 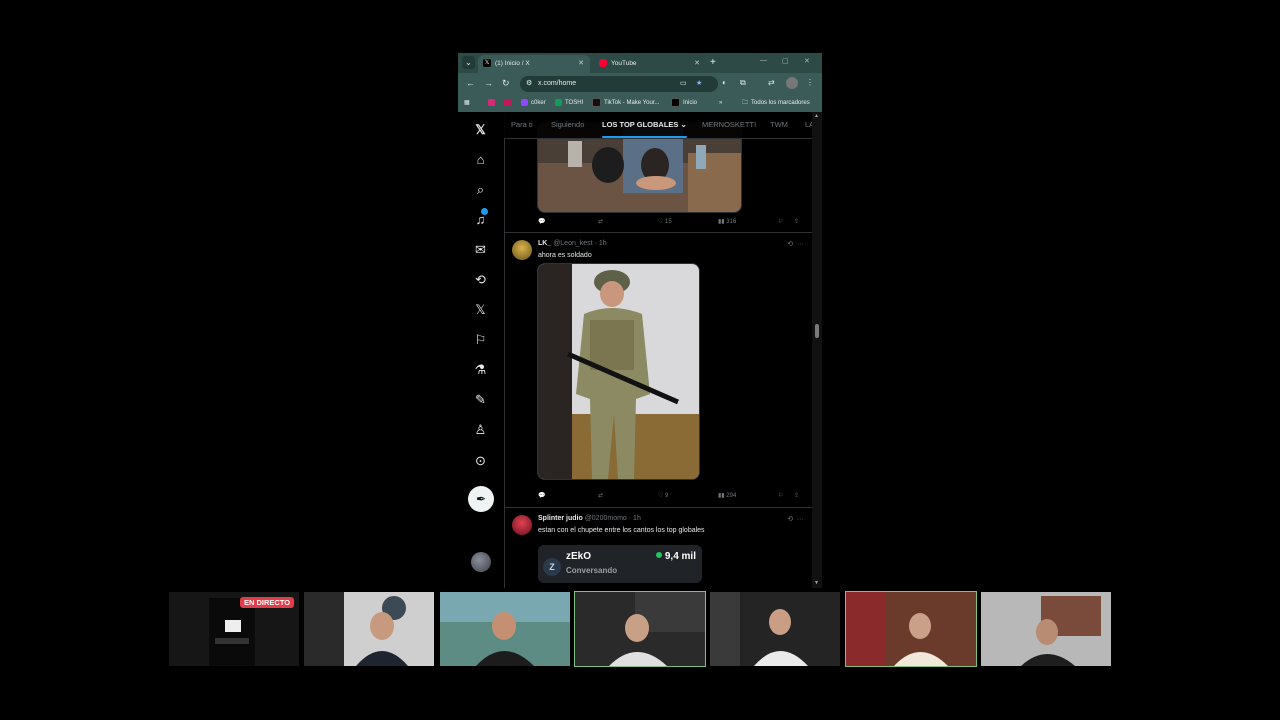 What do you see at coordinates (488, 83) in the screenshot?
I see `forward-icon: →` at bounding box center [488, 83].